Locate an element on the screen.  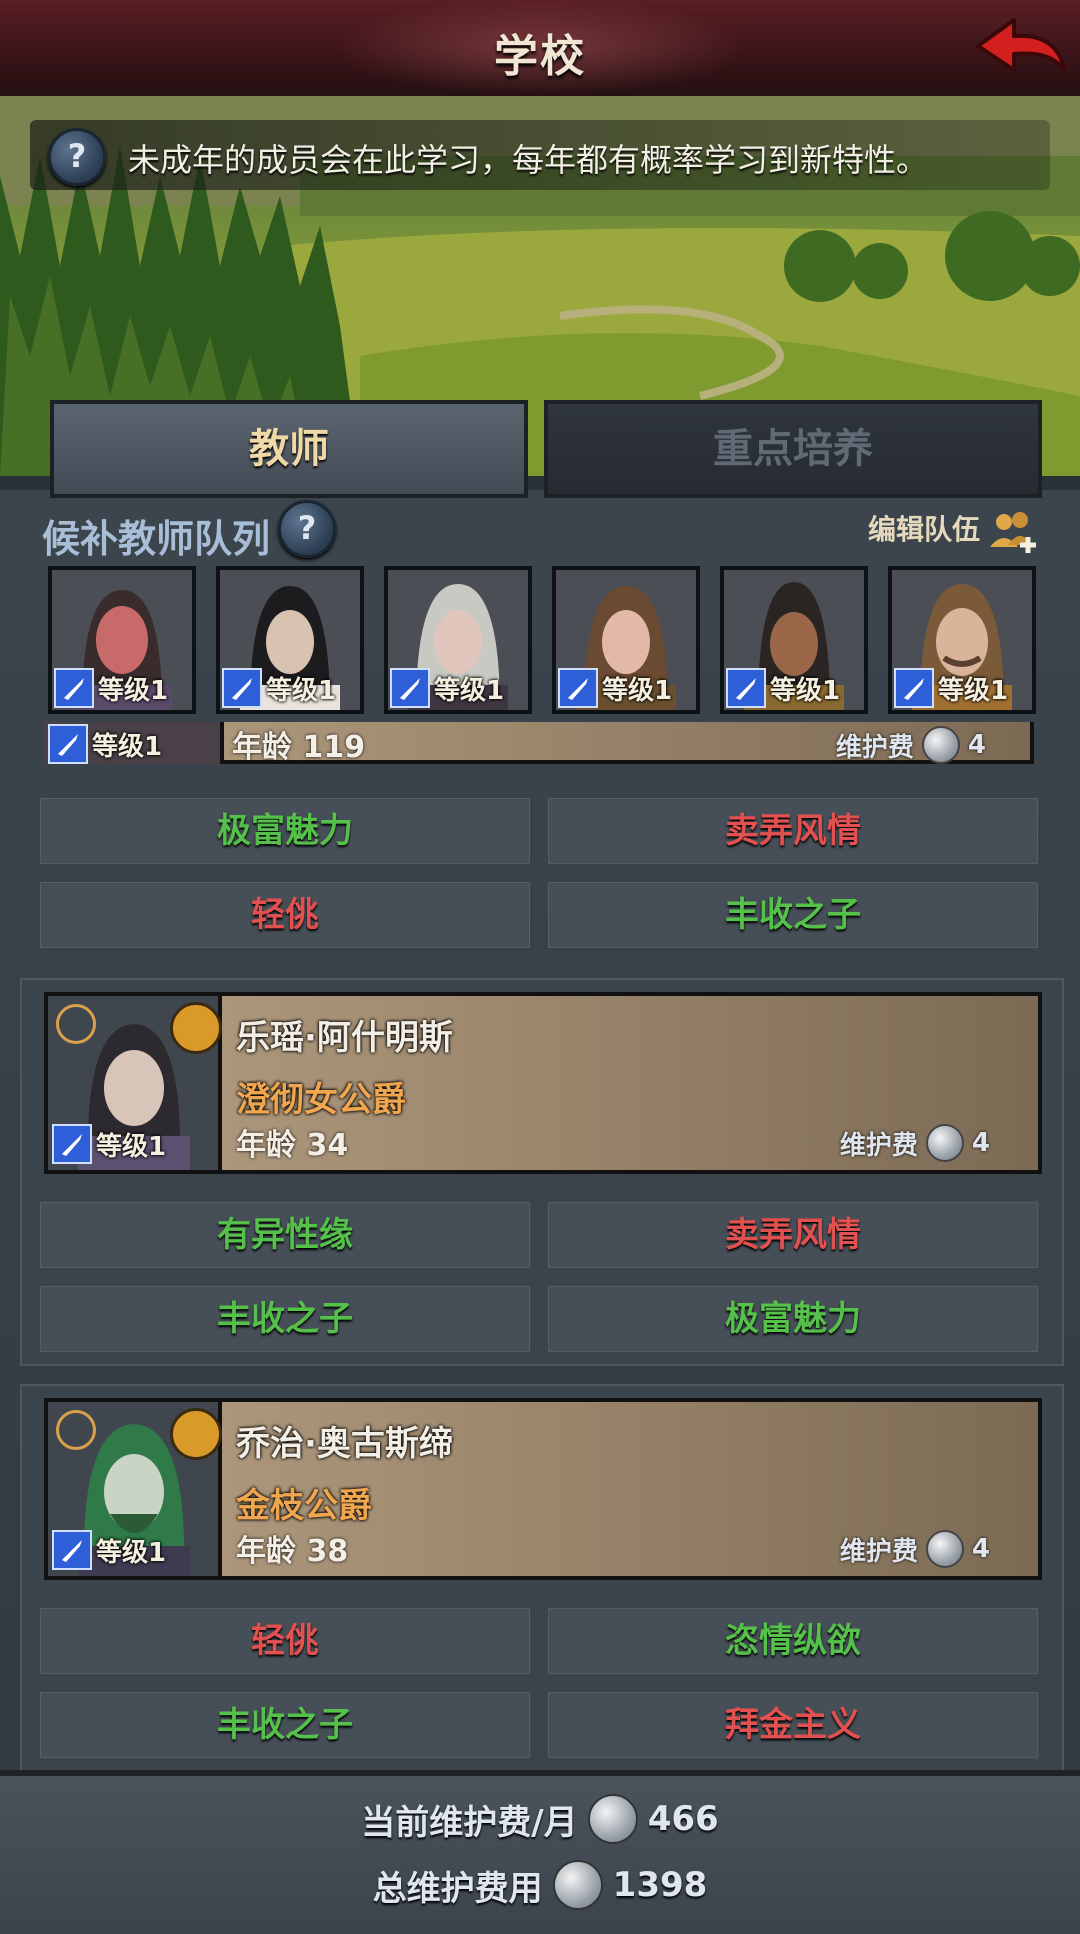
age-row: 年龄 38 is located at coordinates (292, 1548).